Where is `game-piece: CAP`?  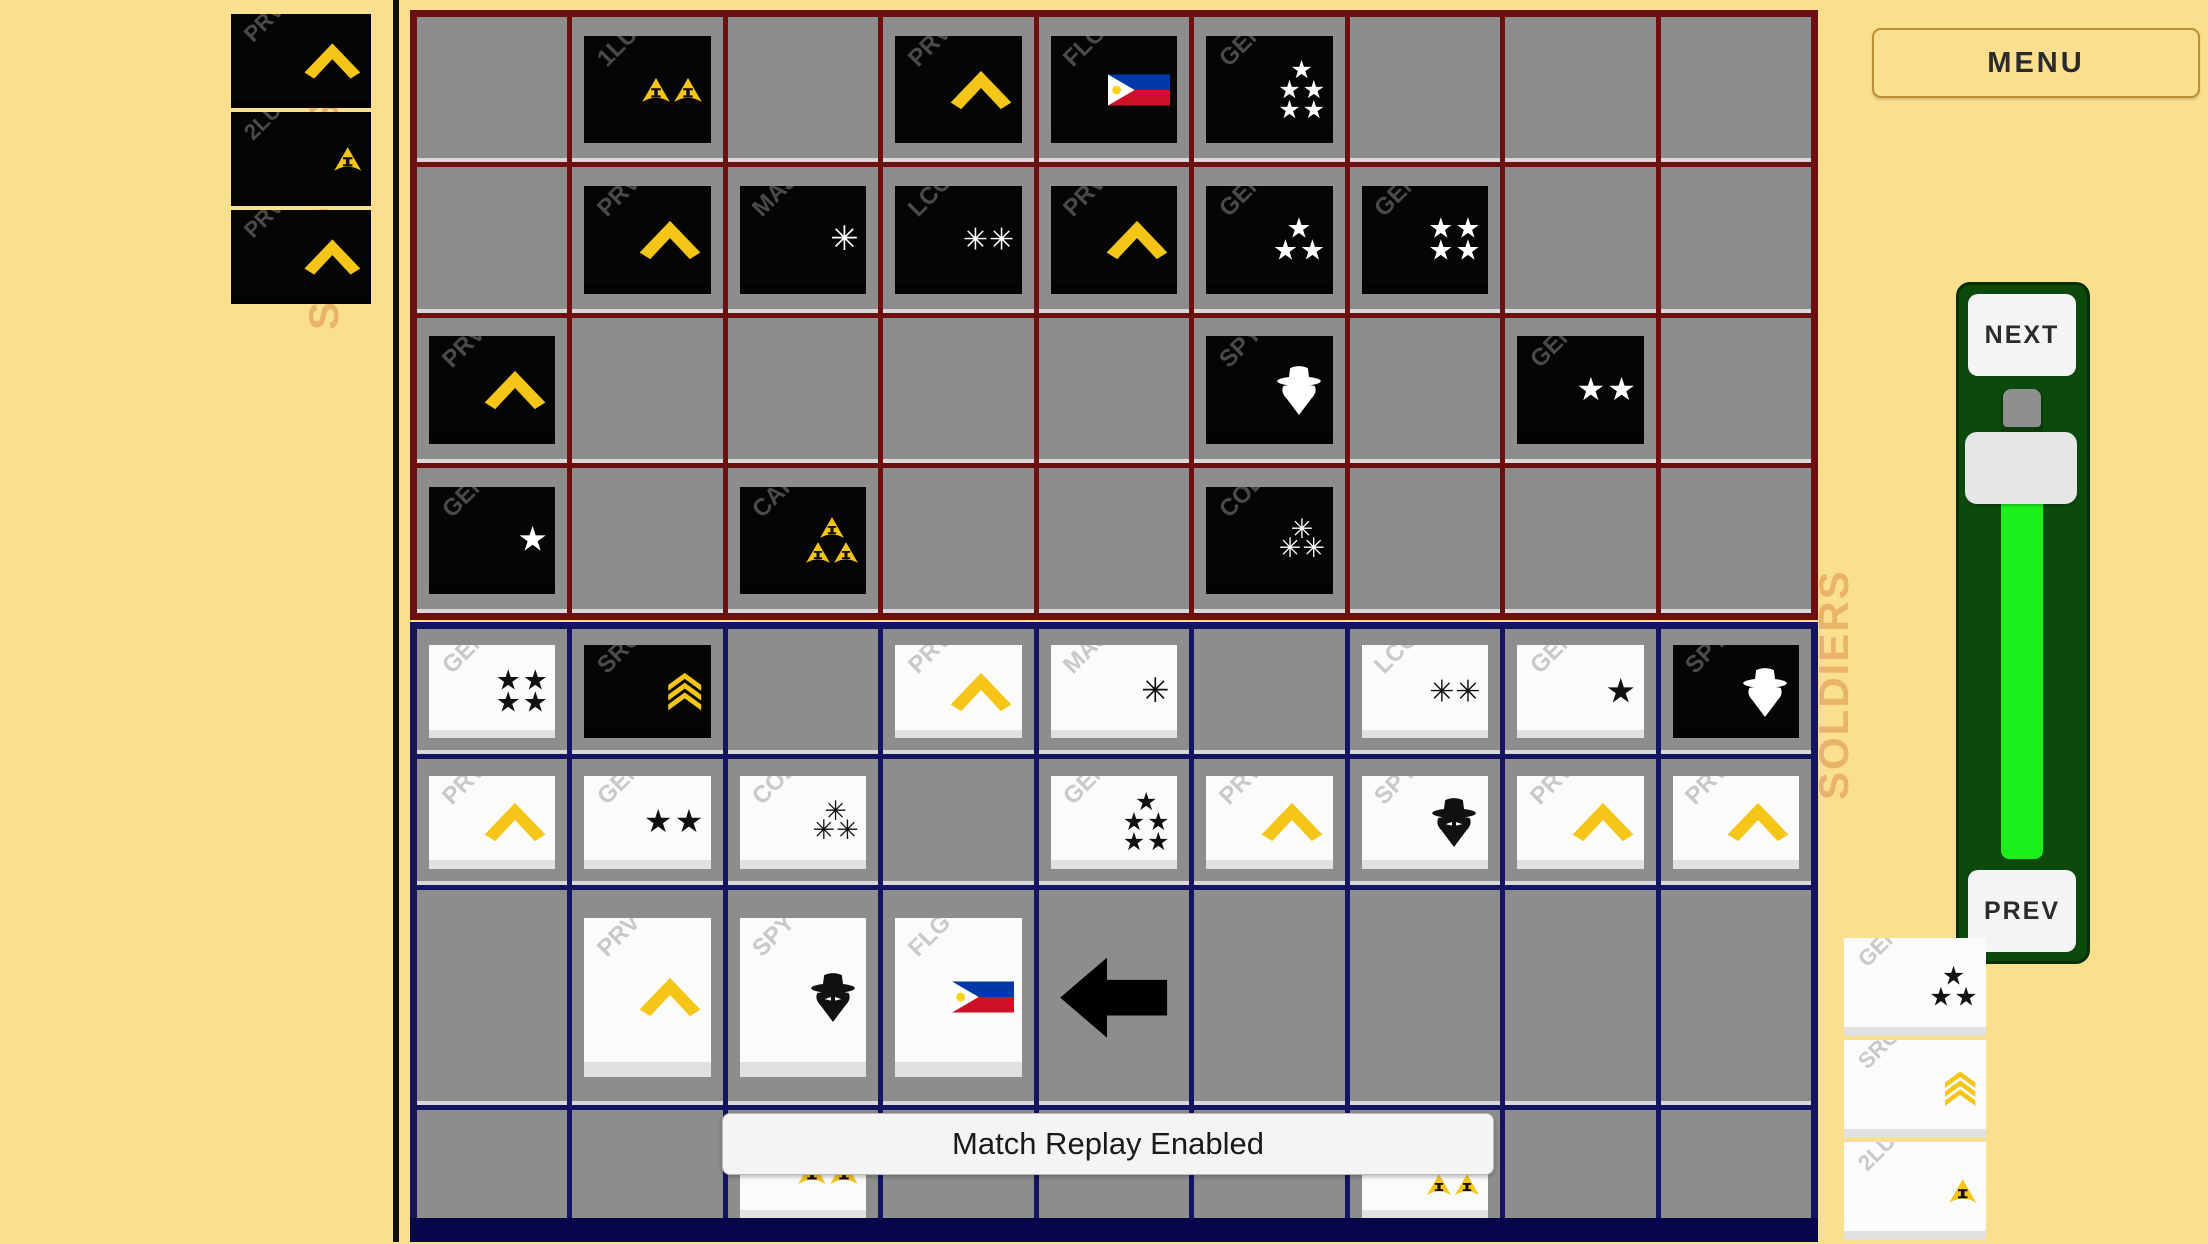
game-piece: CAP is located at coordinates (803, 540).